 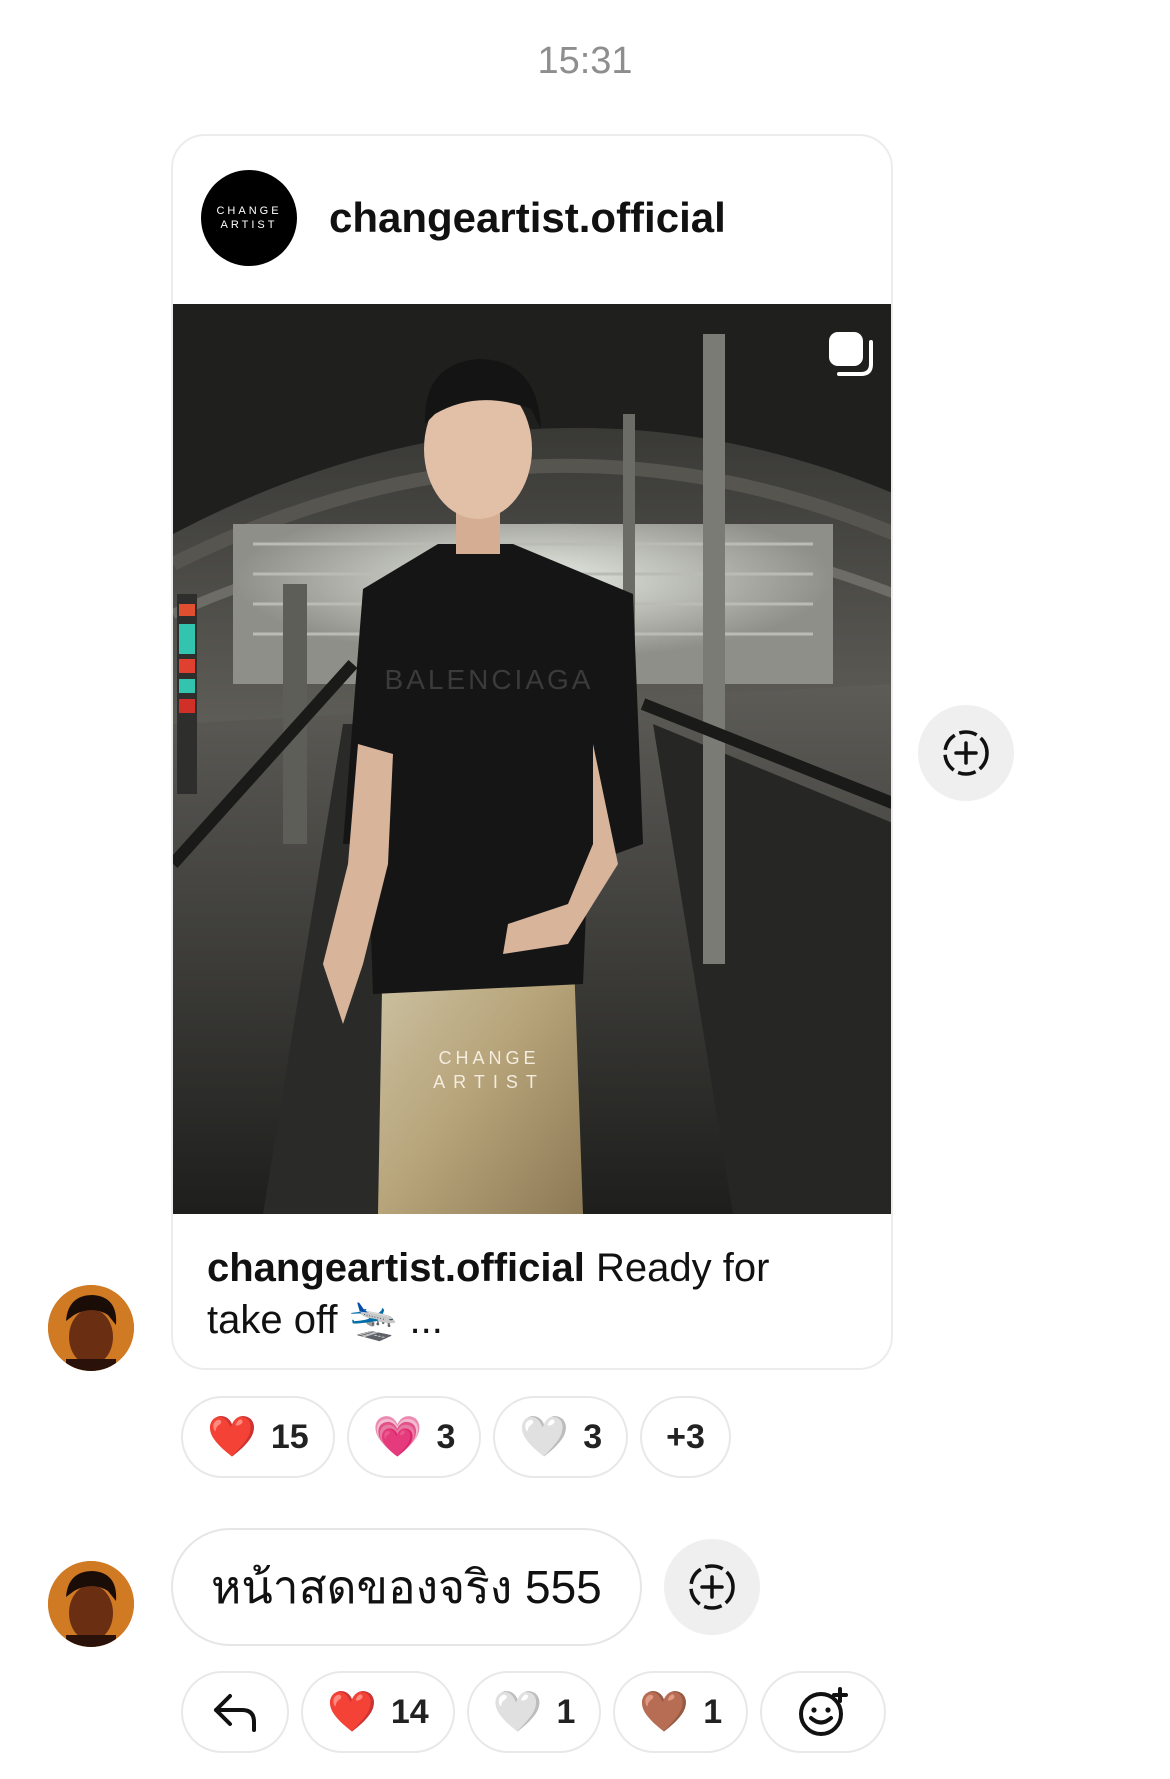 I want to click on reply-arrow-icon, so click(x=235, y=1713).